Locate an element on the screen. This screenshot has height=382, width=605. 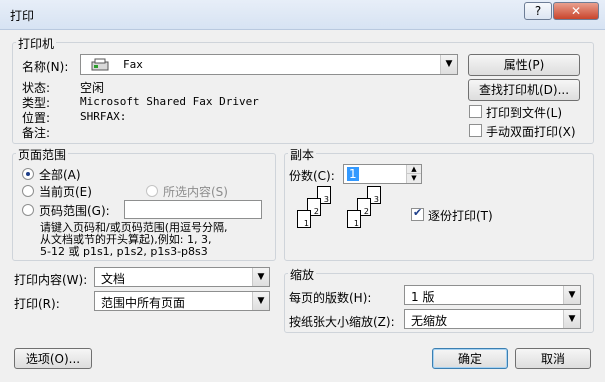
print-what-select: 文档 ▼ is located at coordinates (182, 277).